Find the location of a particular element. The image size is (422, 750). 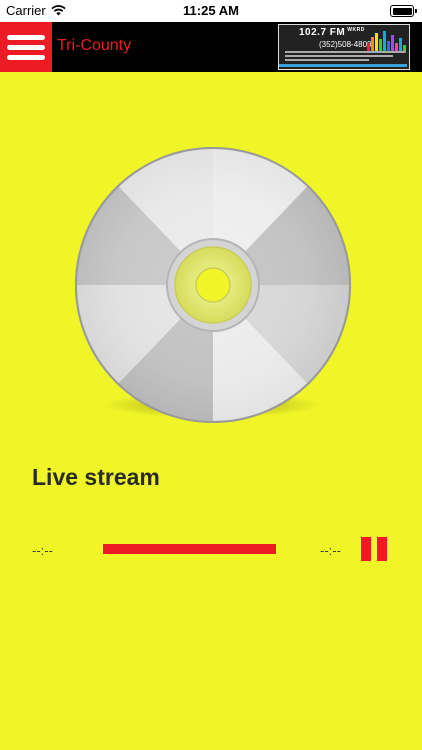

hamburger-icon is located at coordinates (26, 37).